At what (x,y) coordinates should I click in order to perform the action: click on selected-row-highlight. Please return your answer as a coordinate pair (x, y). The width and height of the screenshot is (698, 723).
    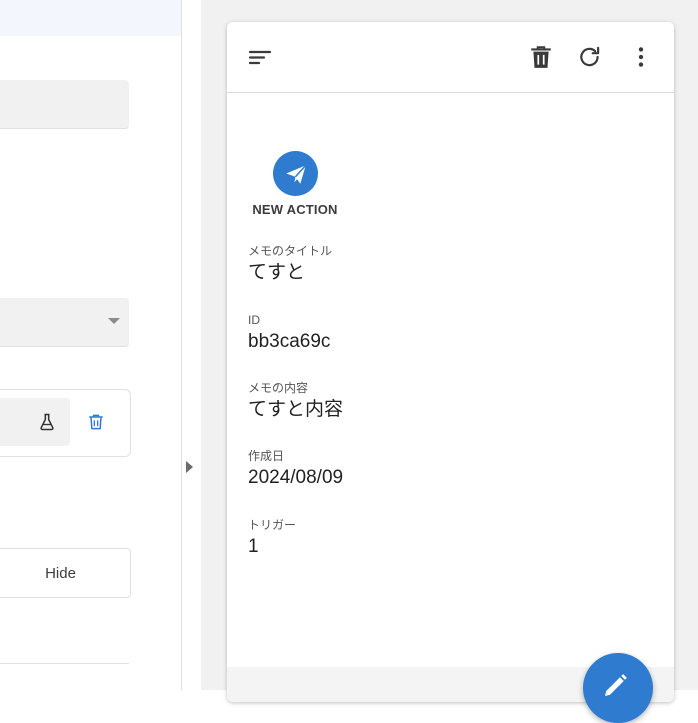
    Looking at the image, I should click on (90, 18).